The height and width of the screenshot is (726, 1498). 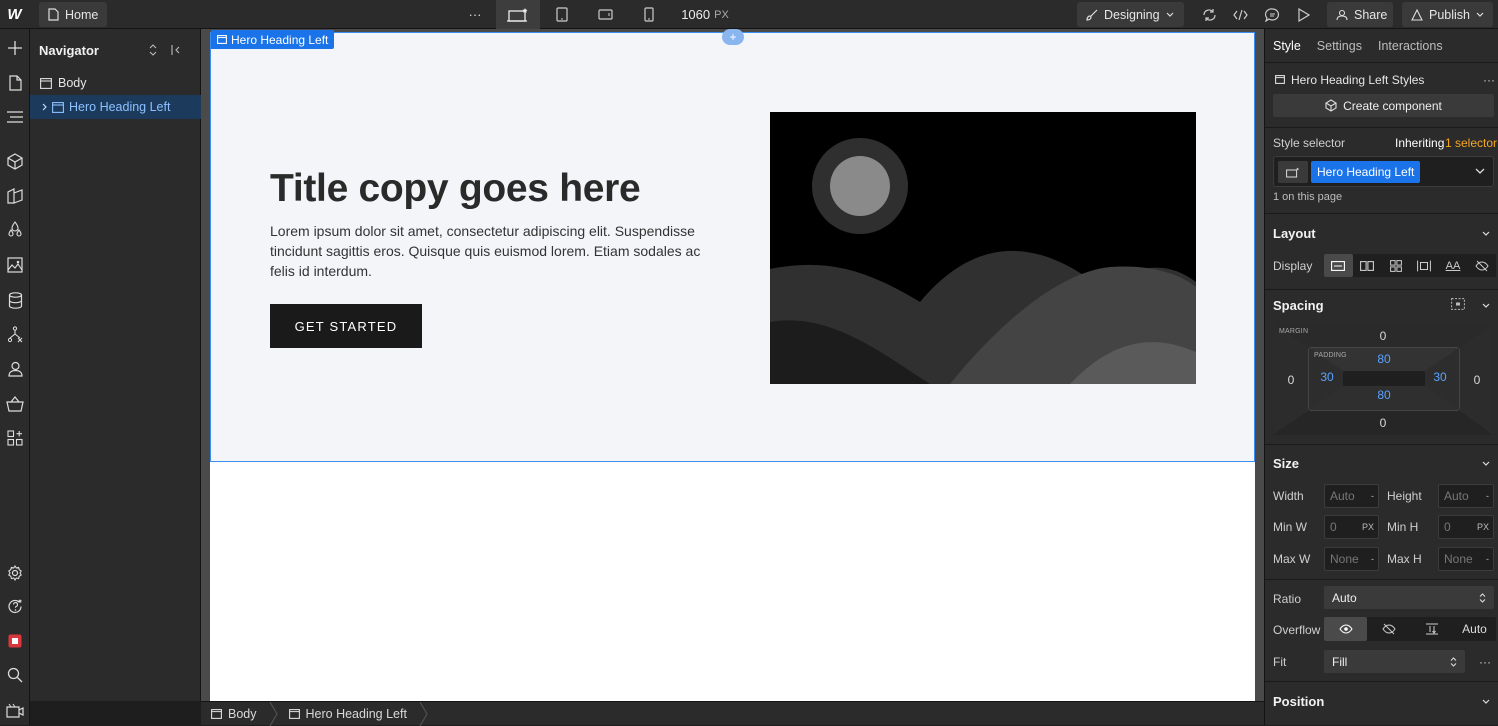 I want to click on preview-button, so click(x=1304, y=14).